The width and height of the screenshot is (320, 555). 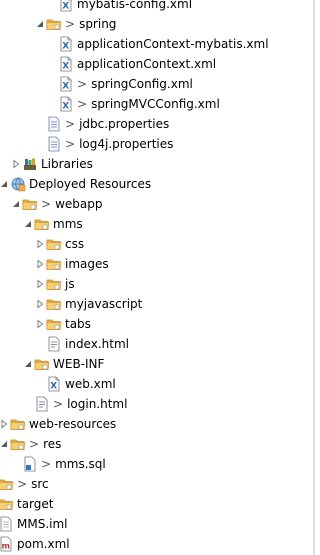 I want to click on tree-item-label: pom.xml, so click(x=43, y=544).